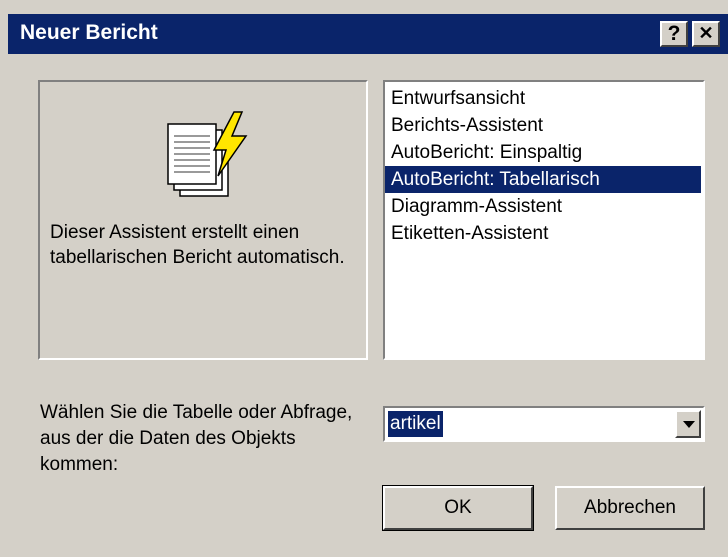  Describe the element at coordinates (543, 233) in the screenshot. I see `list-item: Etiketten-Assistent` at that location.